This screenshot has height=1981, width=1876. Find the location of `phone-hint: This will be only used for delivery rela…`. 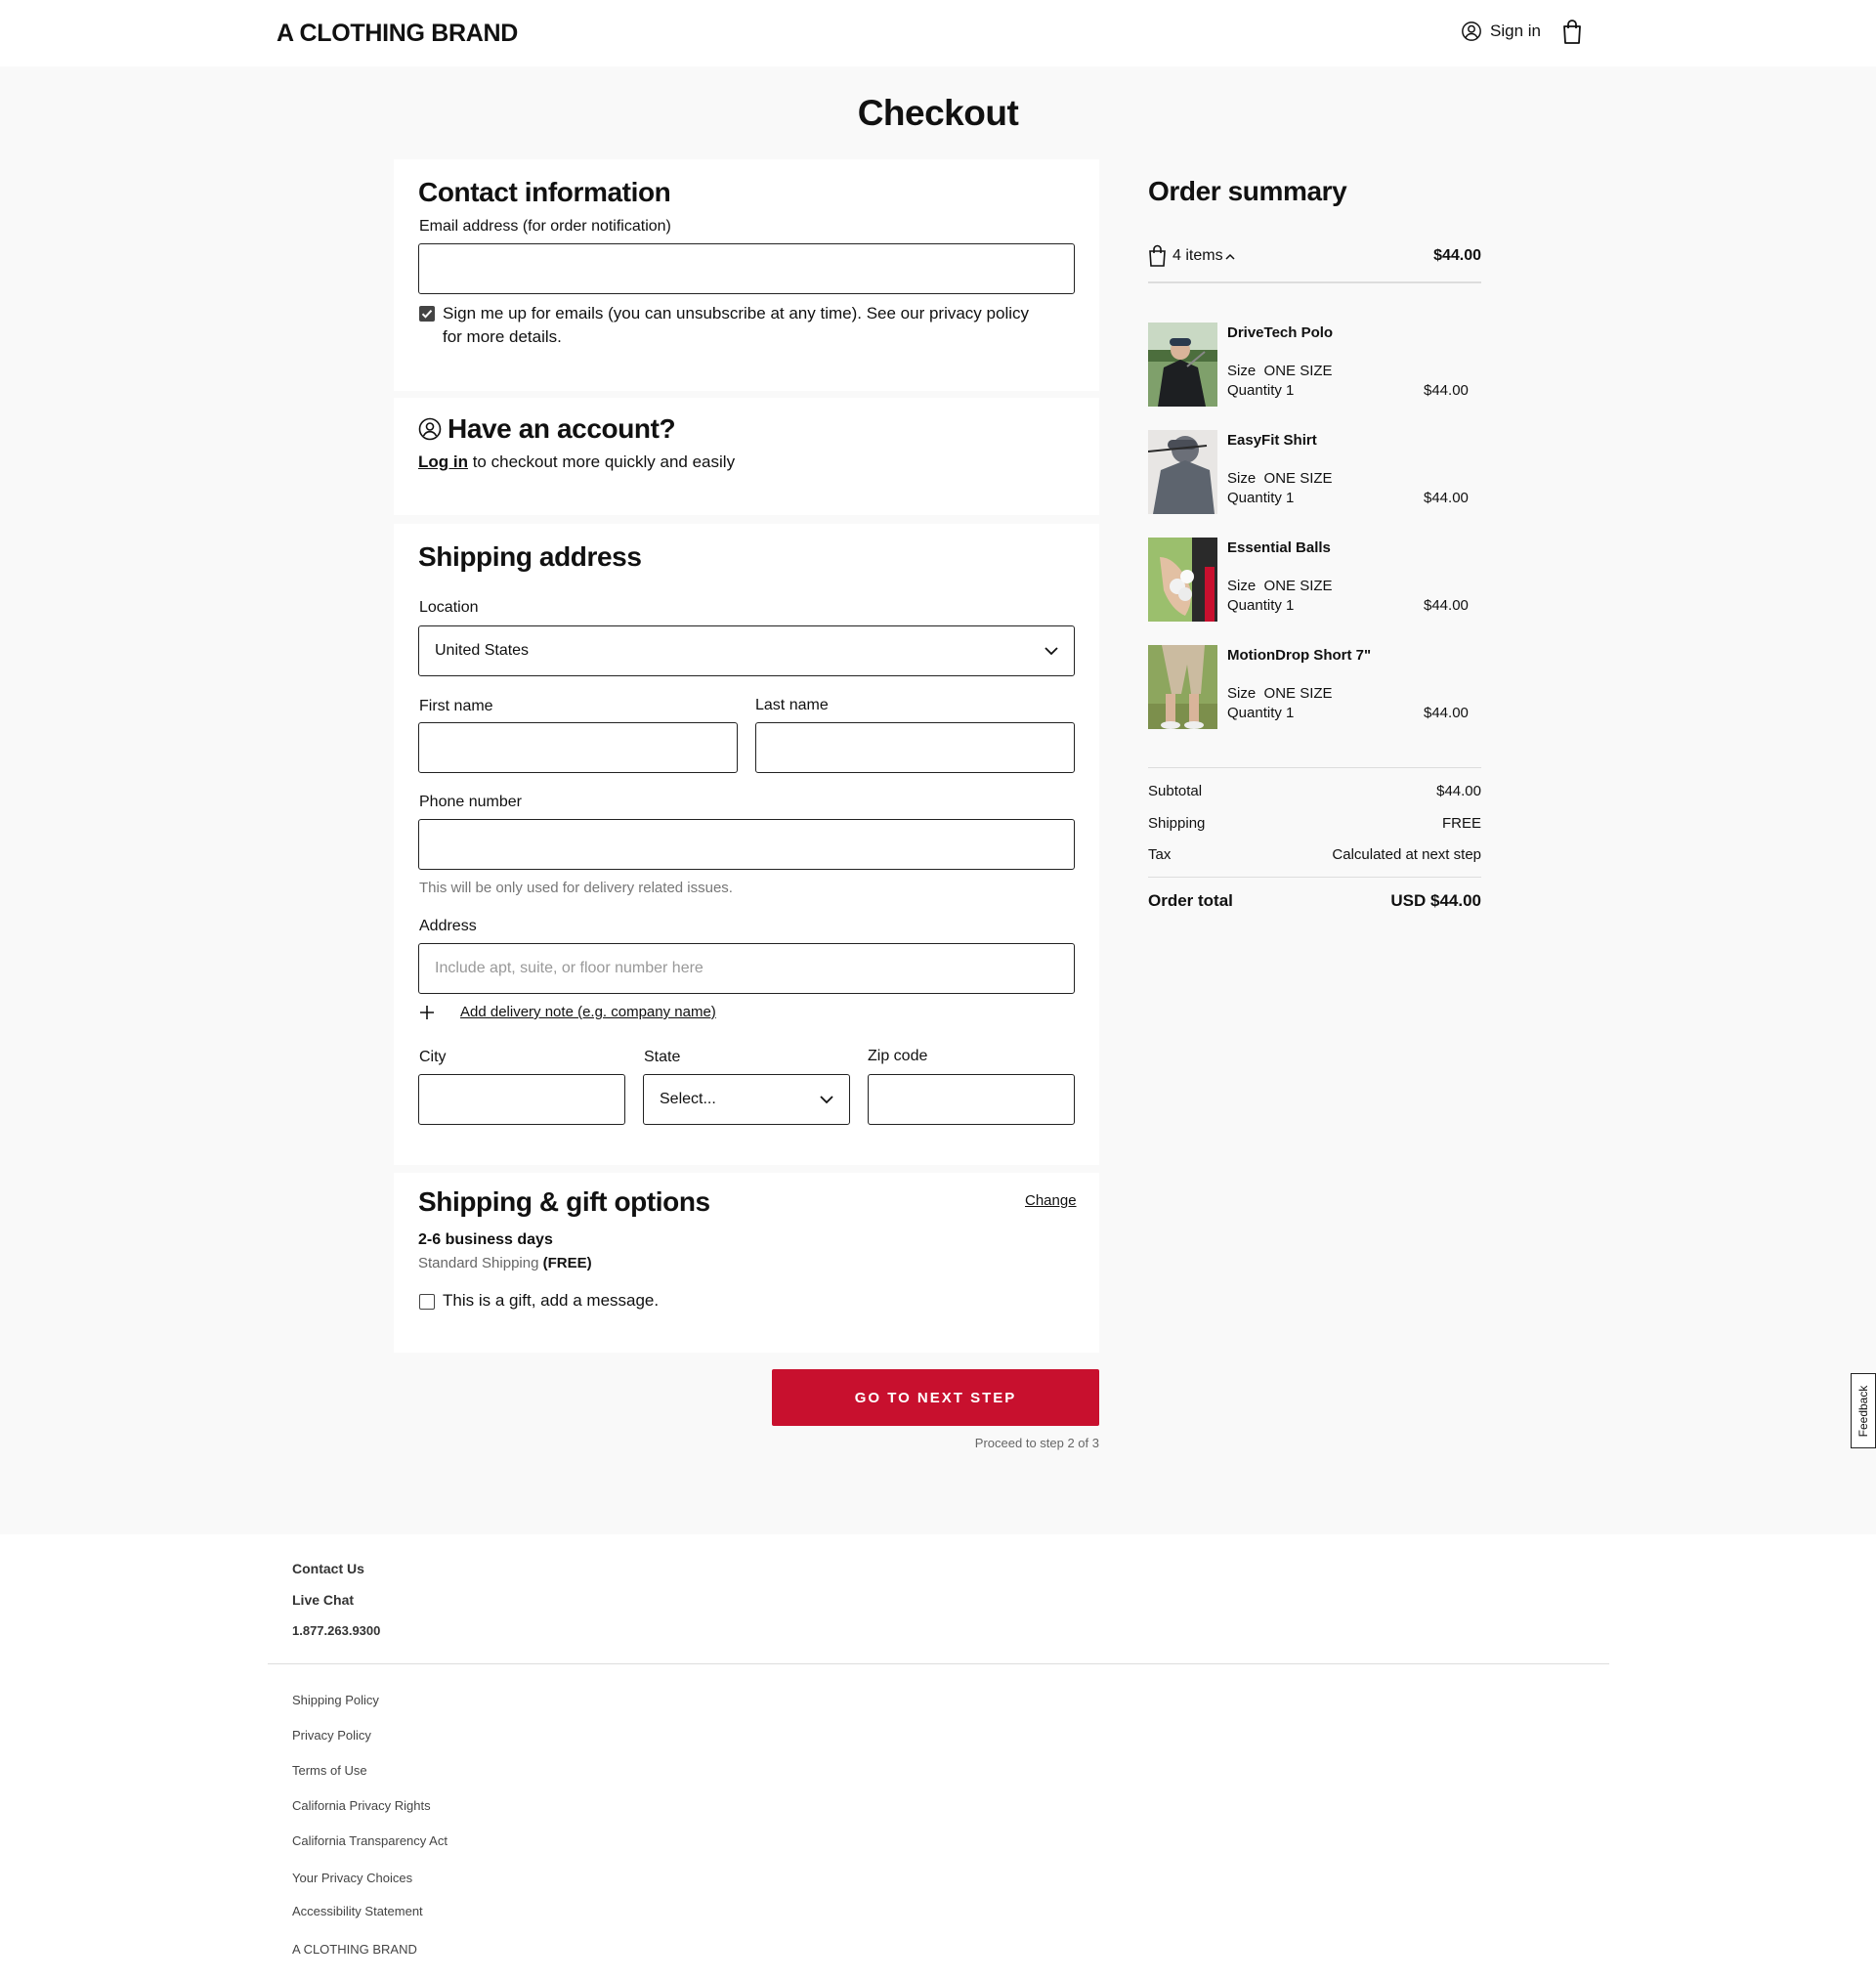

phone-hint: This will be only used for delivery rela… is located at coordinates (576, 888).